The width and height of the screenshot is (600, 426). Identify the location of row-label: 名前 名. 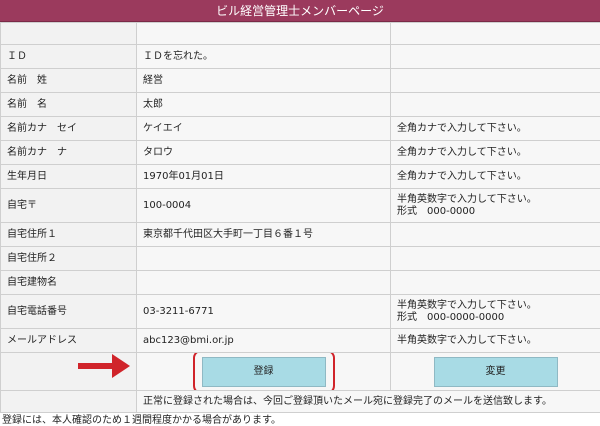
(68, 104).